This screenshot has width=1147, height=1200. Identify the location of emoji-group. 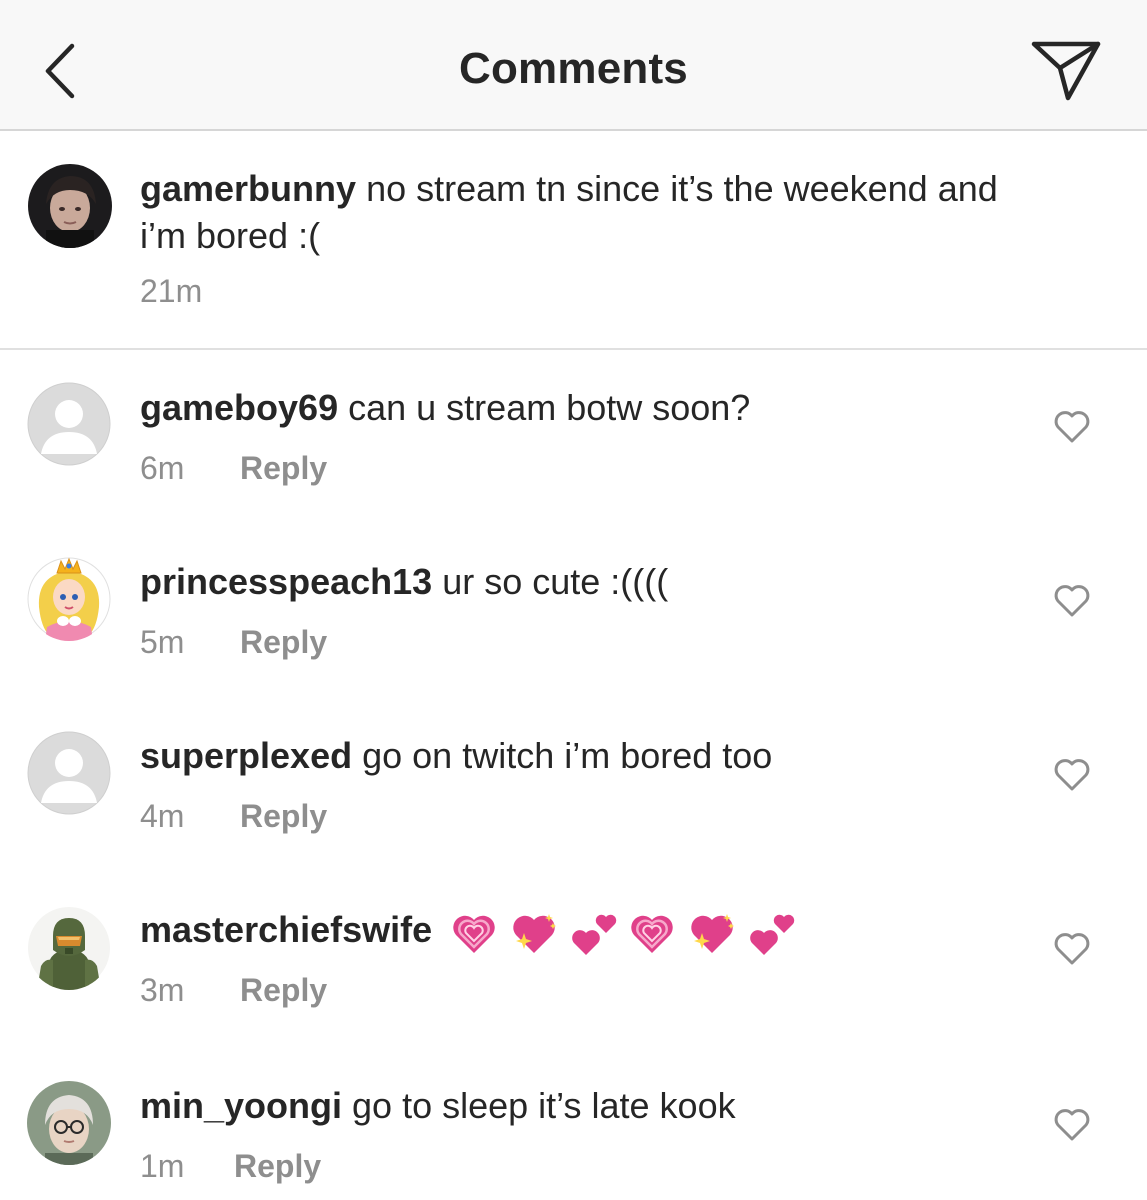
(623, 932).